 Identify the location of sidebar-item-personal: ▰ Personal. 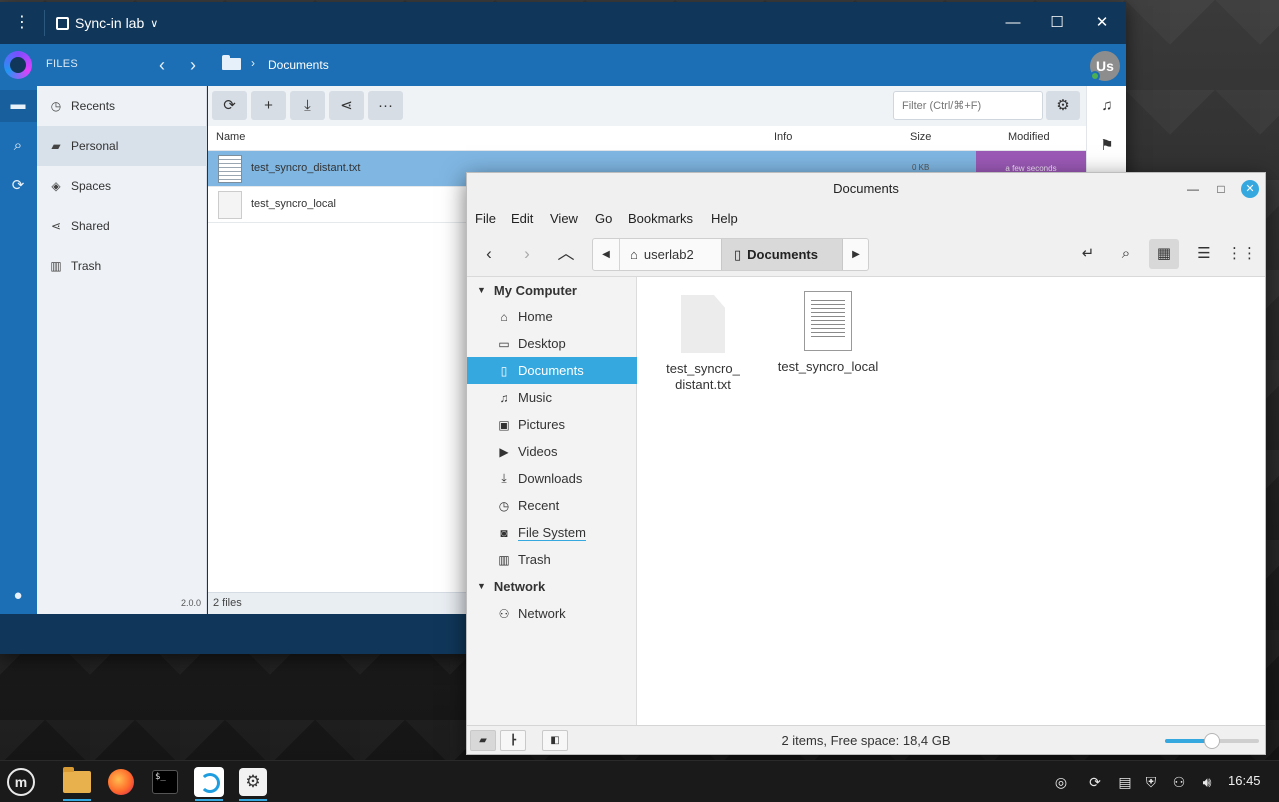
(122, 146).